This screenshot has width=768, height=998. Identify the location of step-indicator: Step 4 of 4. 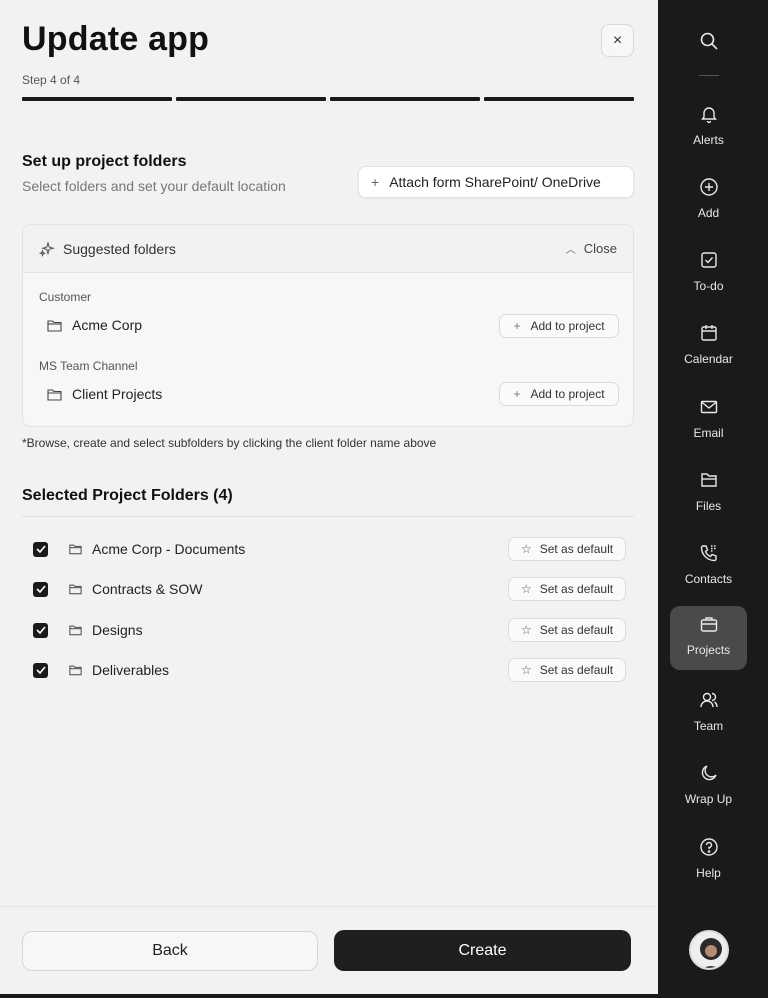
(51, 80).